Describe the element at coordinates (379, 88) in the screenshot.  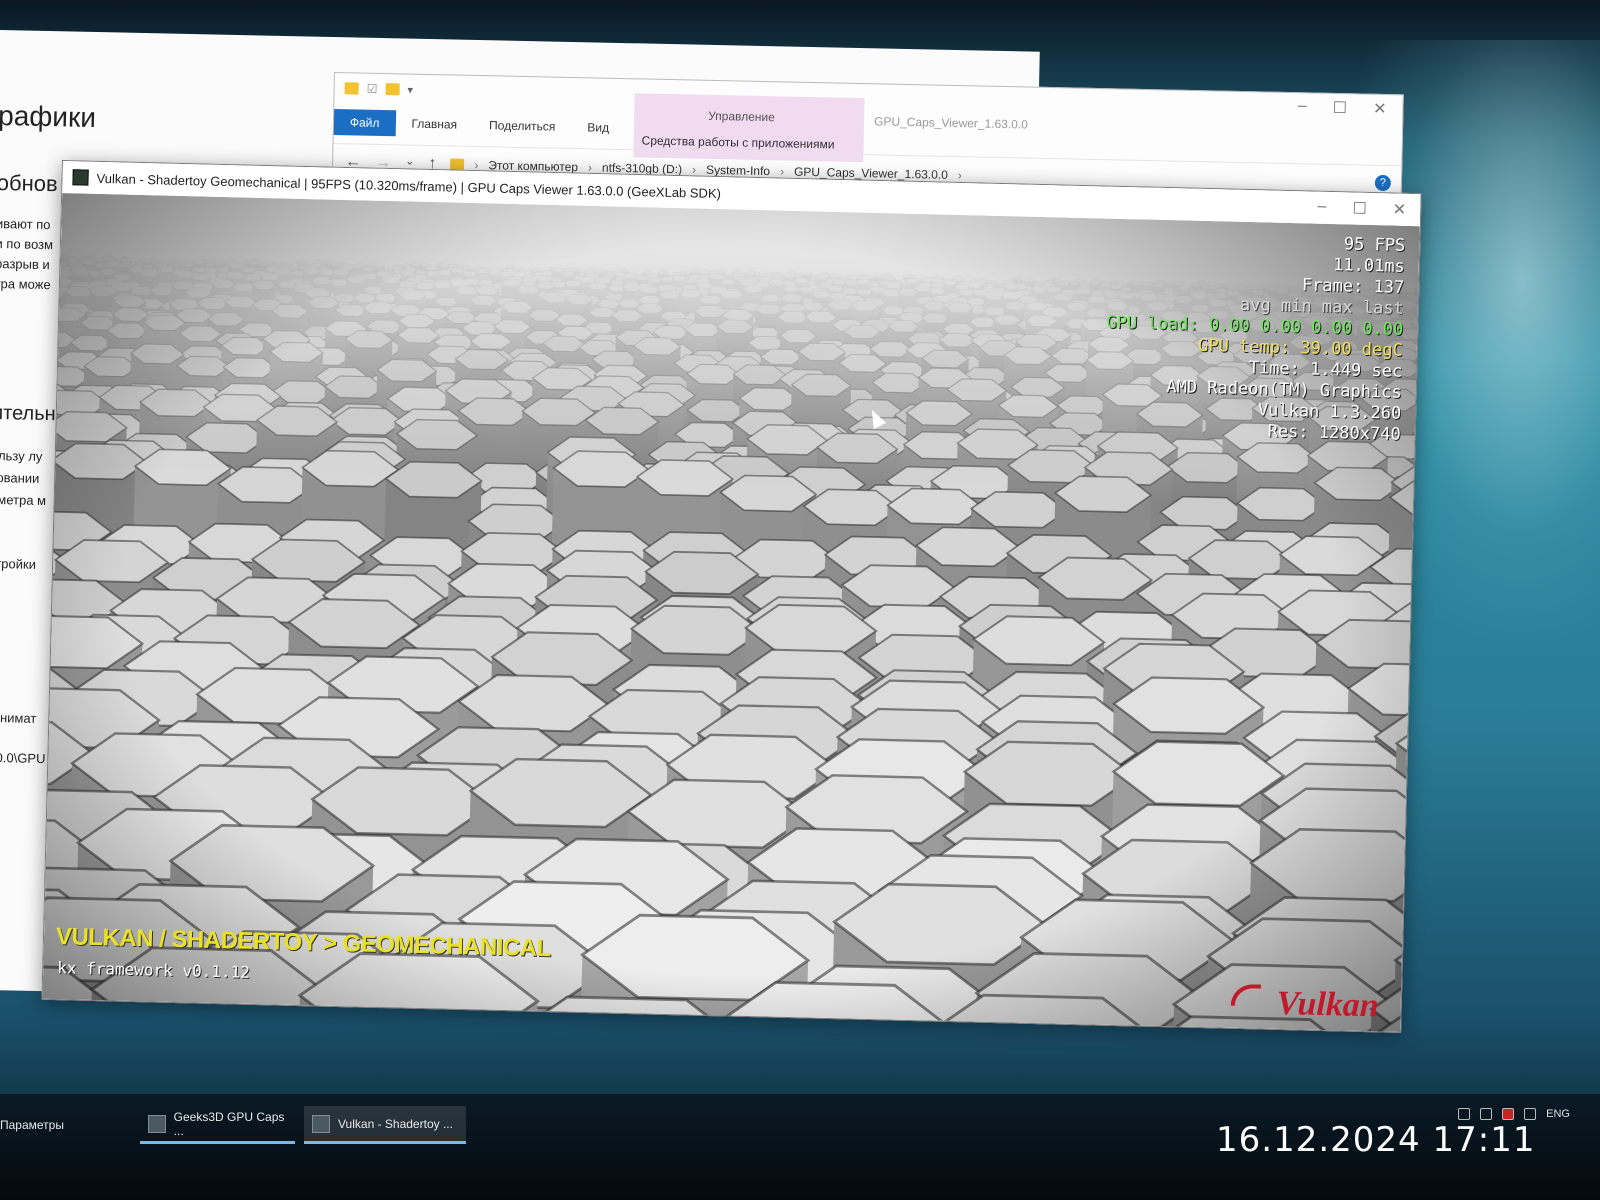
I see `quick-access-toolbar: ☑ ▾` at that location.